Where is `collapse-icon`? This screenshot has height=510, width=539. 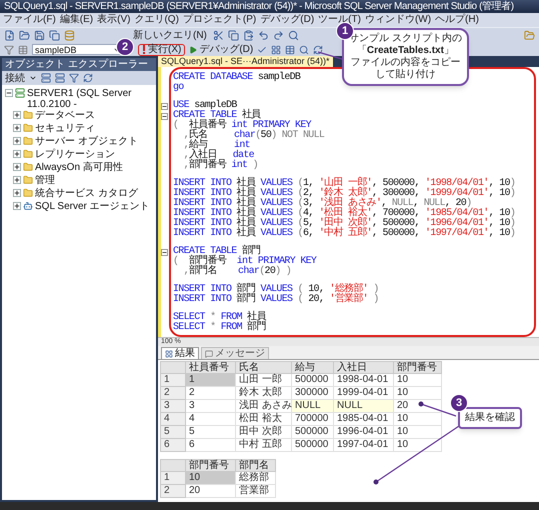 collapse-icon is located at coordinates (9, 93).